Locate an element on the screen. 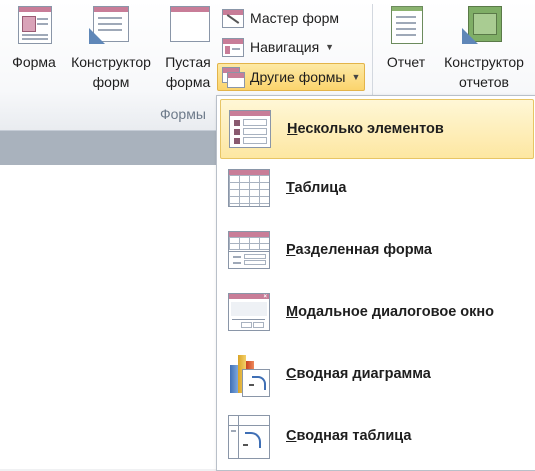 The height and width of the screenshot is (471, 535). form-button: Форма is located at coordinates (34, 54).